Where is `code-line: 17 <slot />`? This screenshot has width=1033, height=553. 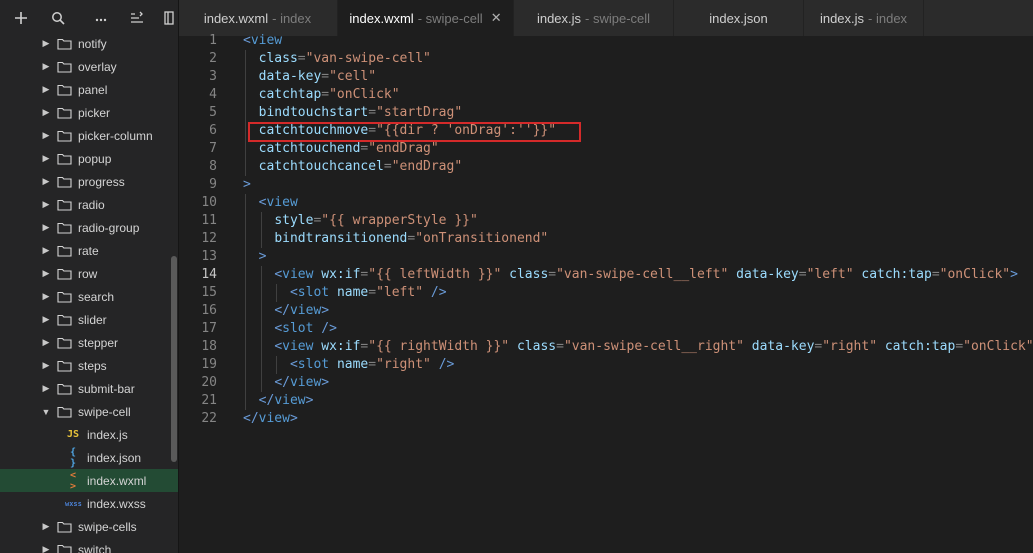
code-line: 17 <slot /> is located at coordinates (606, 329).